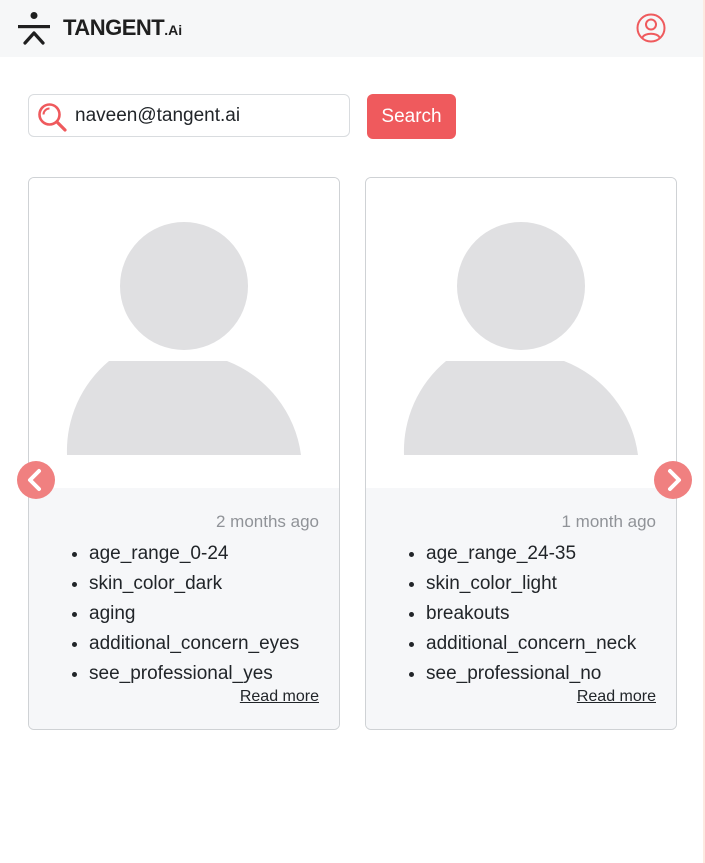 This screenshot has width=705, height=863. I want to click on brand-logo: TANGENT.Ai, so click(99, 28).